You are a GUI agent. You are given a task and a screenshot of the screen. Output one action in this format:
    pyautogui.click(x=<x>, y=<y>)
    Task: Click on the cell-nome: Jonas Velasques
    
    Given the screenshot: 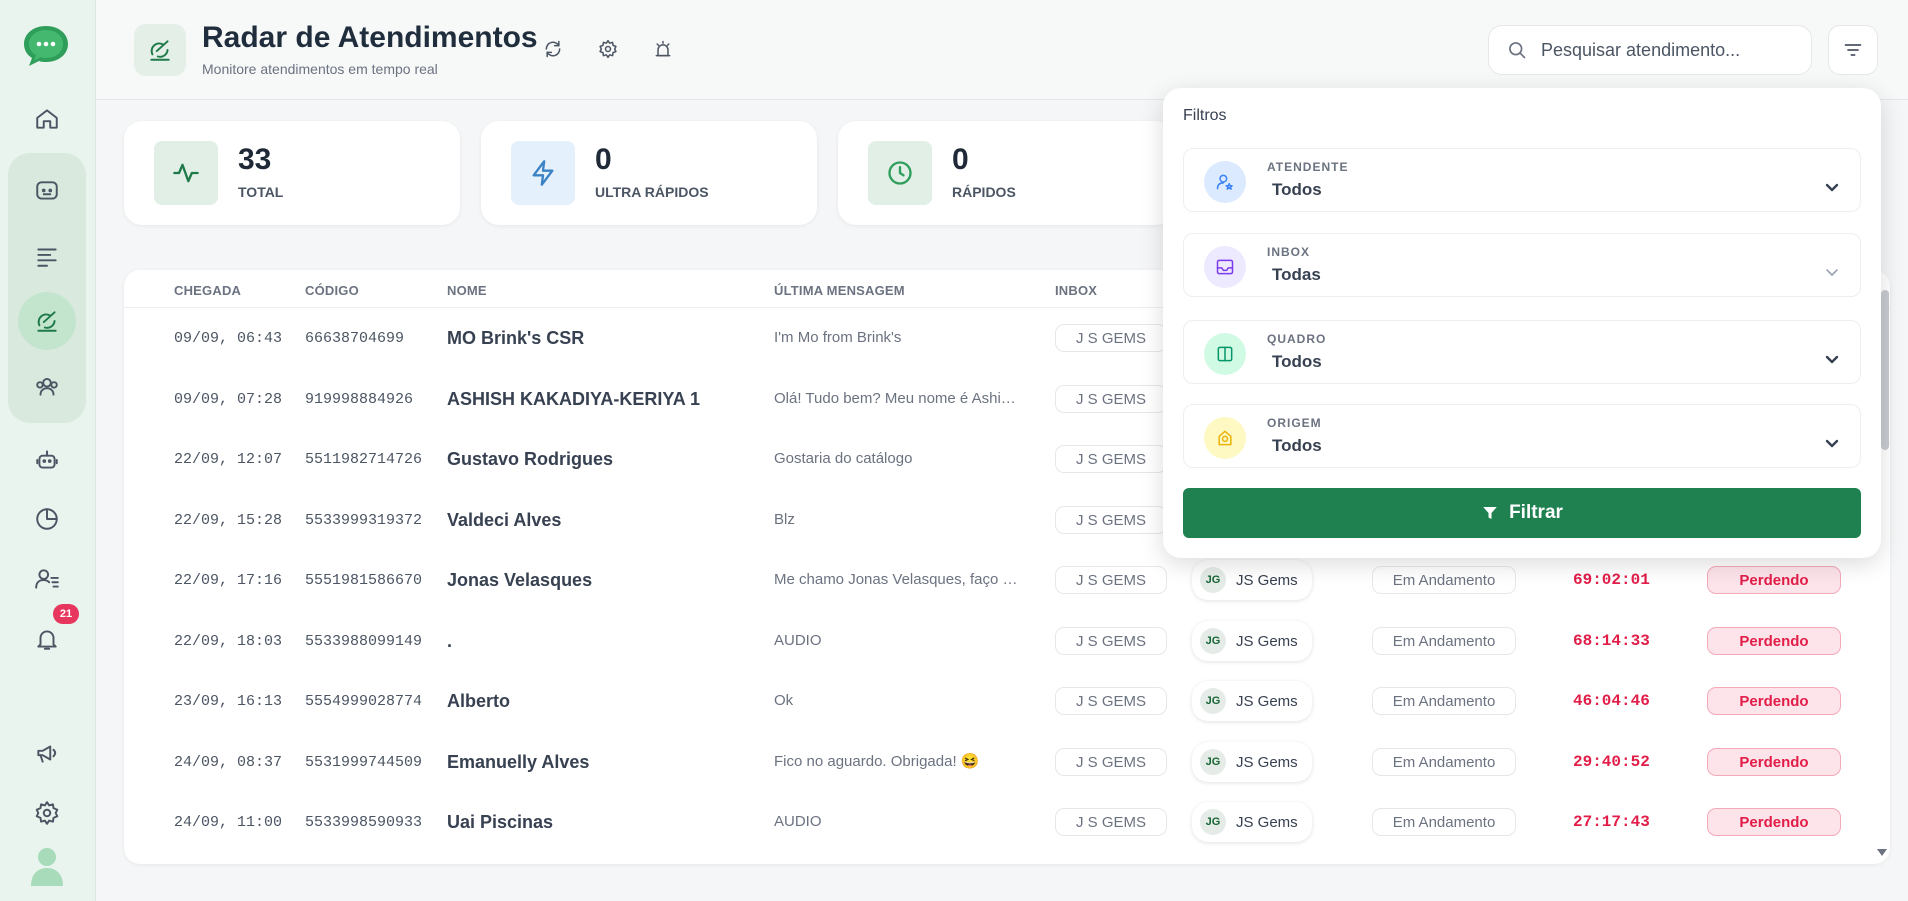 What is the action you would take?
    pyautogui.click(x=520, y=579)
    